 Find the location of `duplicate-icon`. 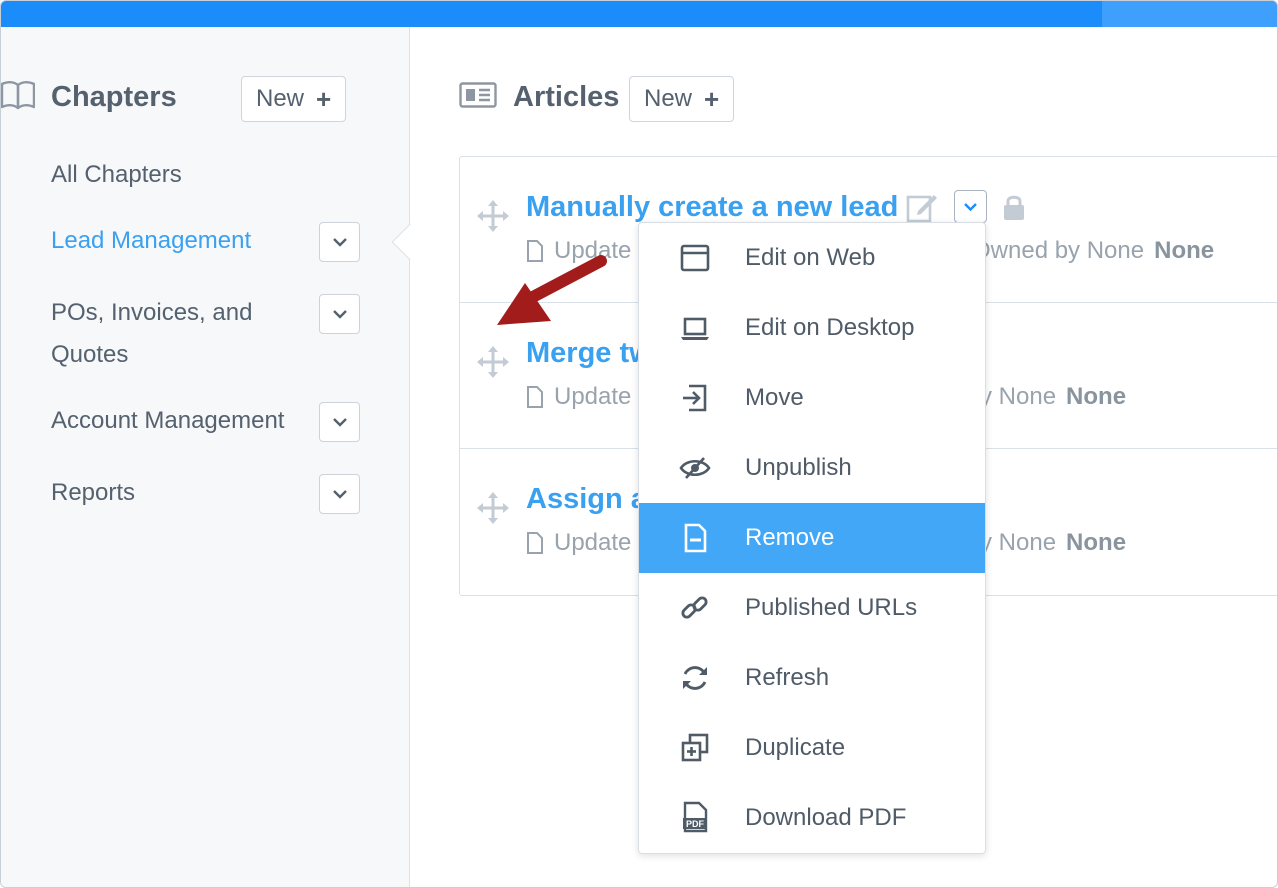

duplicate-icon is located at coordinates (695, 747).